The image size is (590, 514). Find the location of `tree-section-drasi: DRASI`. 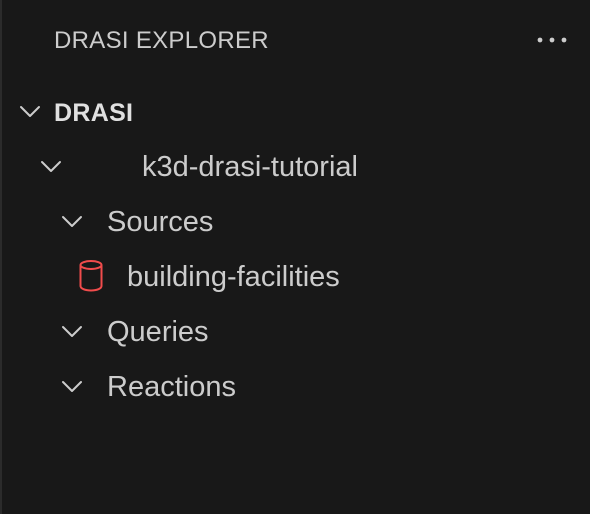

tree-section-drasi: DRASI is located at coordinates (296, 110).